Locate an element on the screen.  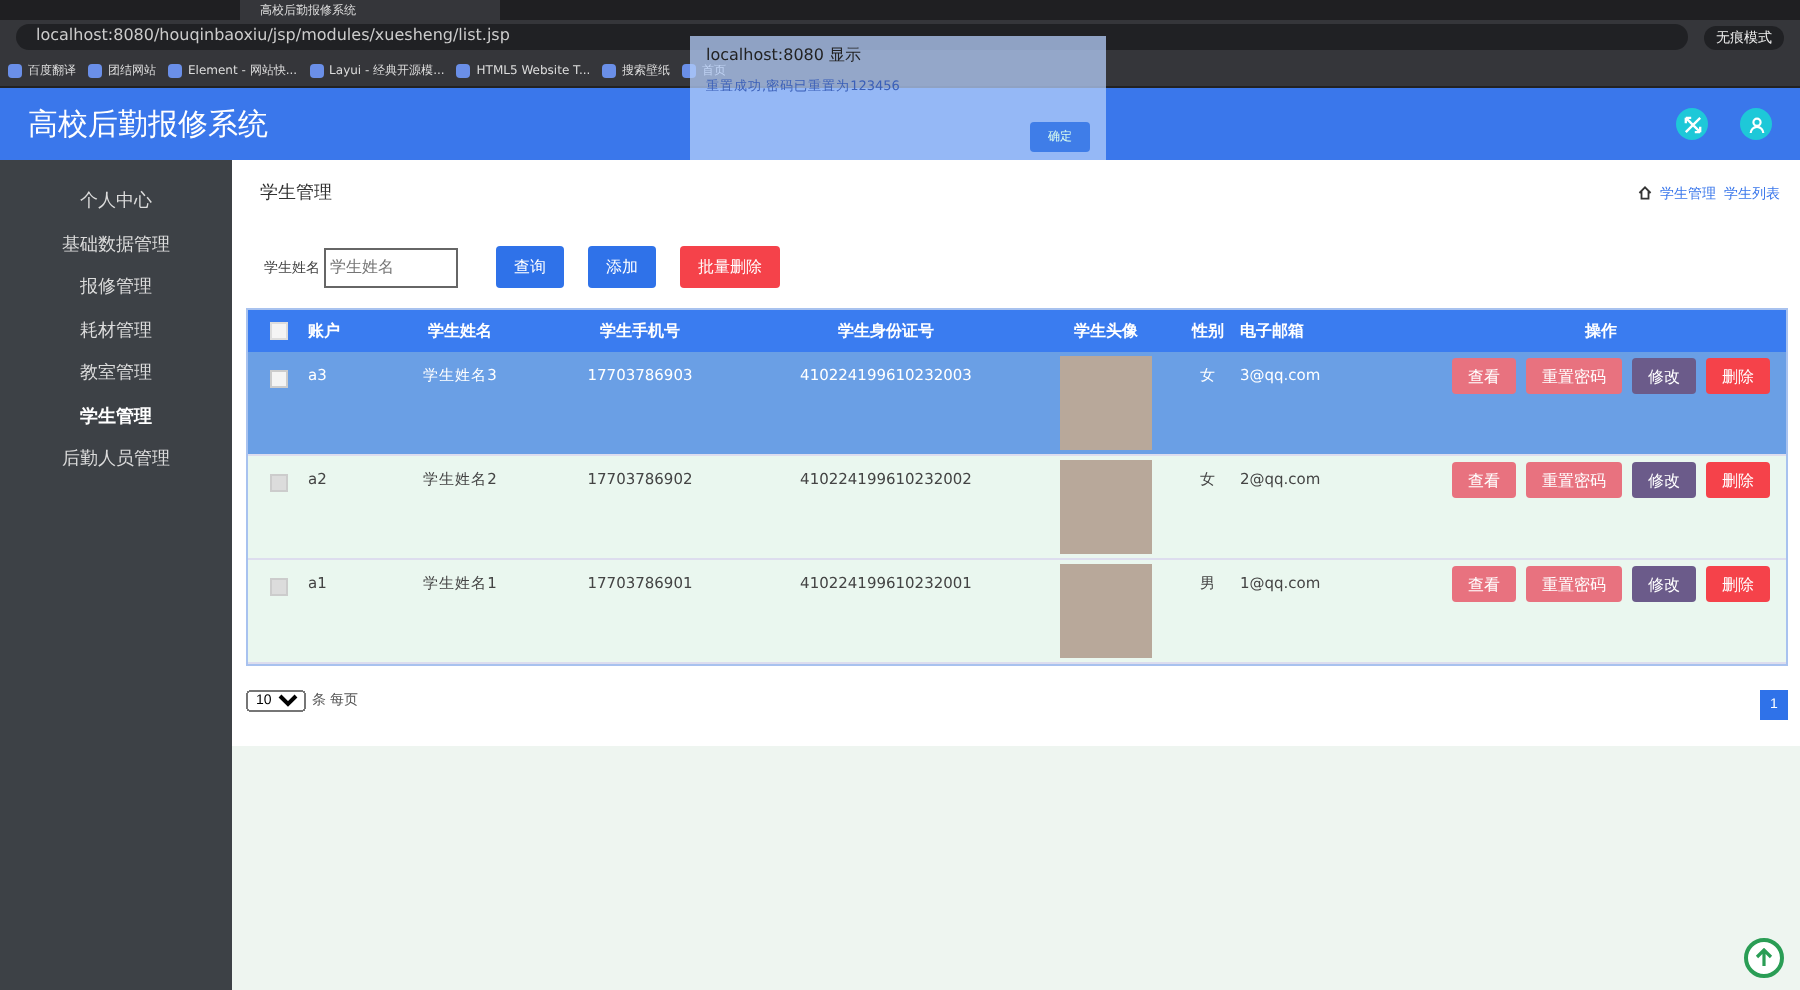
column-header: 学生身份证号 is located at coordinates (886, 331).